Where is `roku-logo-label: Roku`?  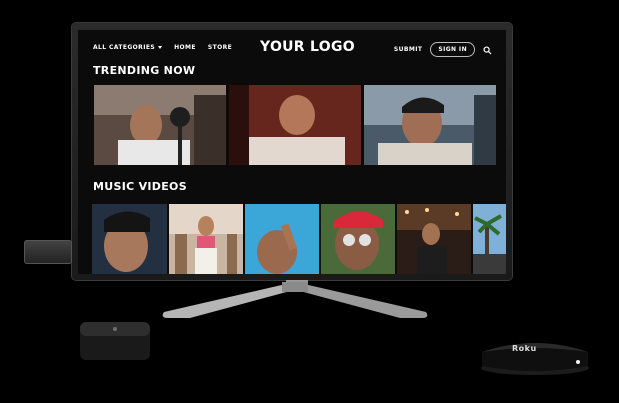
roku-logo-label: Roku is located at coordinates (524, 348).